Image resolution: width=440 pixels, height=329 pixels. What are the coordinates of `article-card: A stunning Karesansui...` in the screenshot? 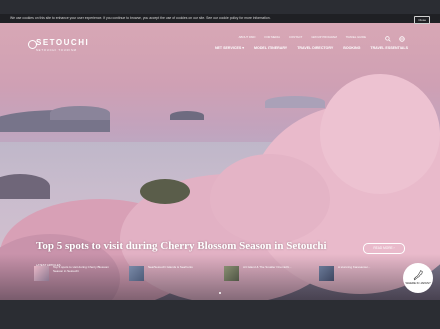 It's located at (361, 276).